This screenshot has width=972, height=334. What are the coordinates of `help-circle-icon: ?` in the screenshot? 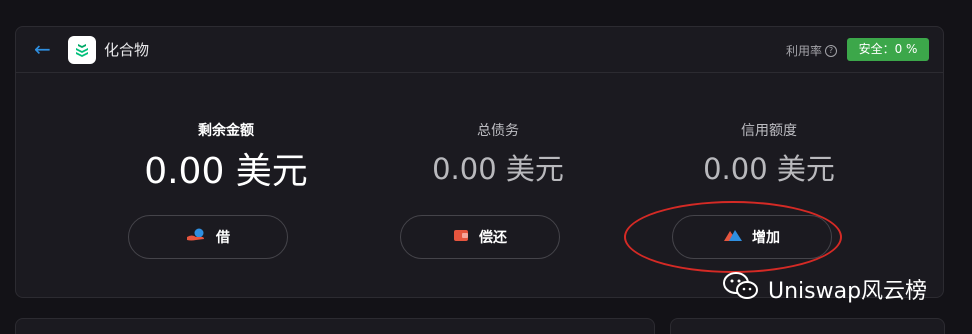 It's located at (831, 50).